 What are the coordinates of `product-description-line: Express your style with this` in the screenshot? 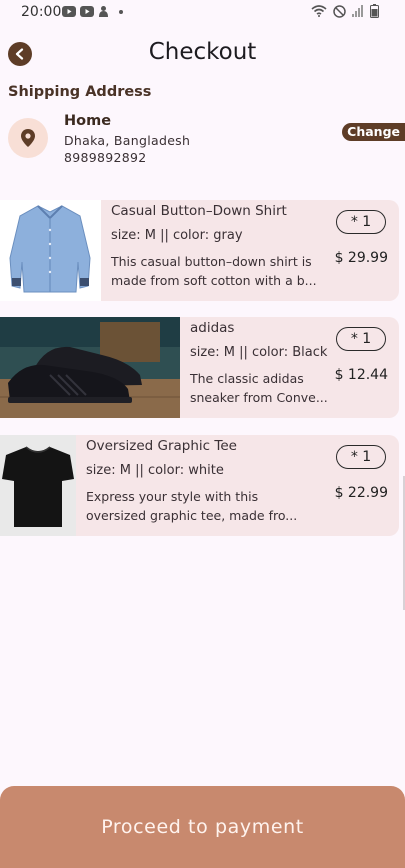 It's located at (172, 496).